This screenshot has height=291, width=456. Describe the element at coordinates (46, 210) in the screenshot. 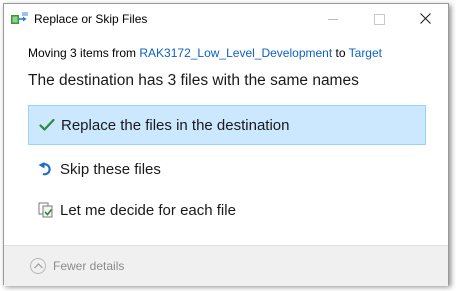

I see `decide-files-icon` at that location.